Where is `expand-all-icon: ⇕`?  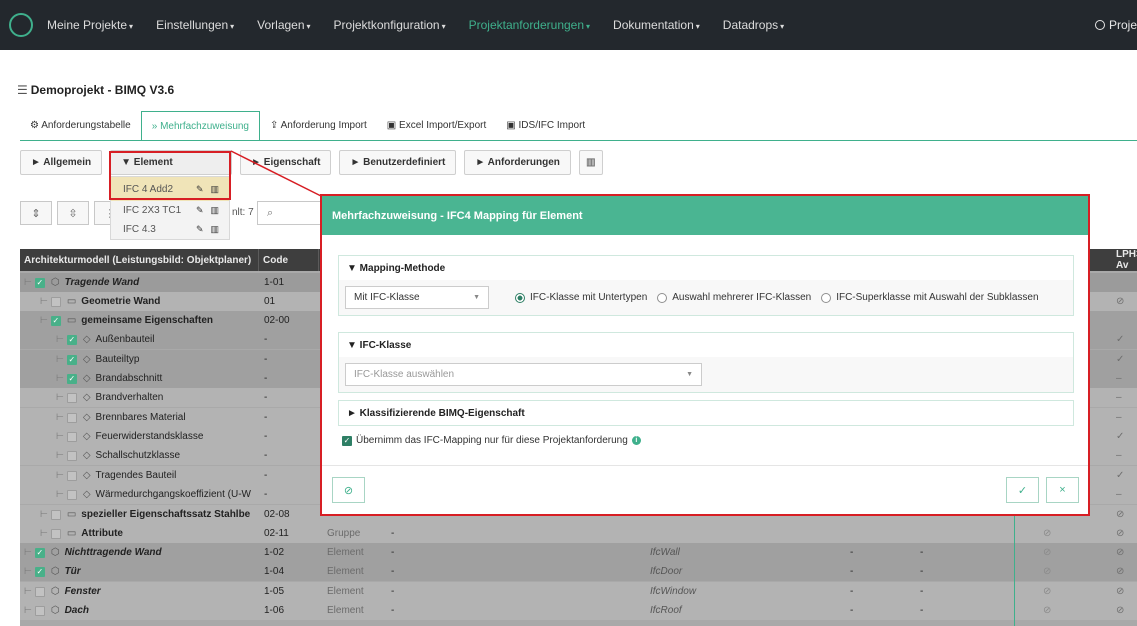 expand-all-icon: ⇕ is located at coordinates (36, 213).